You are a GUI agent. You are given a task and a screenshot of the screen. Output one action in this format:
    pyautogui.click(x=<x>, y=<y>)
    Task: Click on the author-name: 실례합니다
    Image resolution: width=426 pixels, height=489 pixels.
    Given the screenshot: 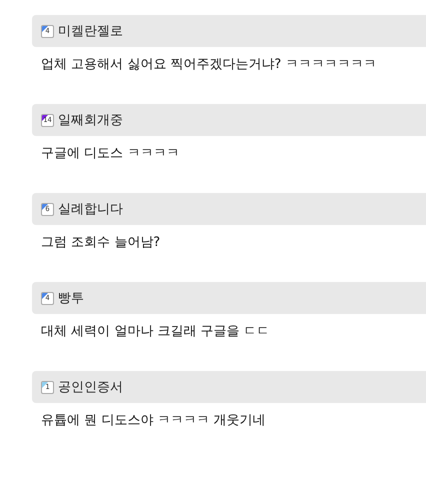 What is the action you would take?
    pyautogui.click(x=90, y=209)
    